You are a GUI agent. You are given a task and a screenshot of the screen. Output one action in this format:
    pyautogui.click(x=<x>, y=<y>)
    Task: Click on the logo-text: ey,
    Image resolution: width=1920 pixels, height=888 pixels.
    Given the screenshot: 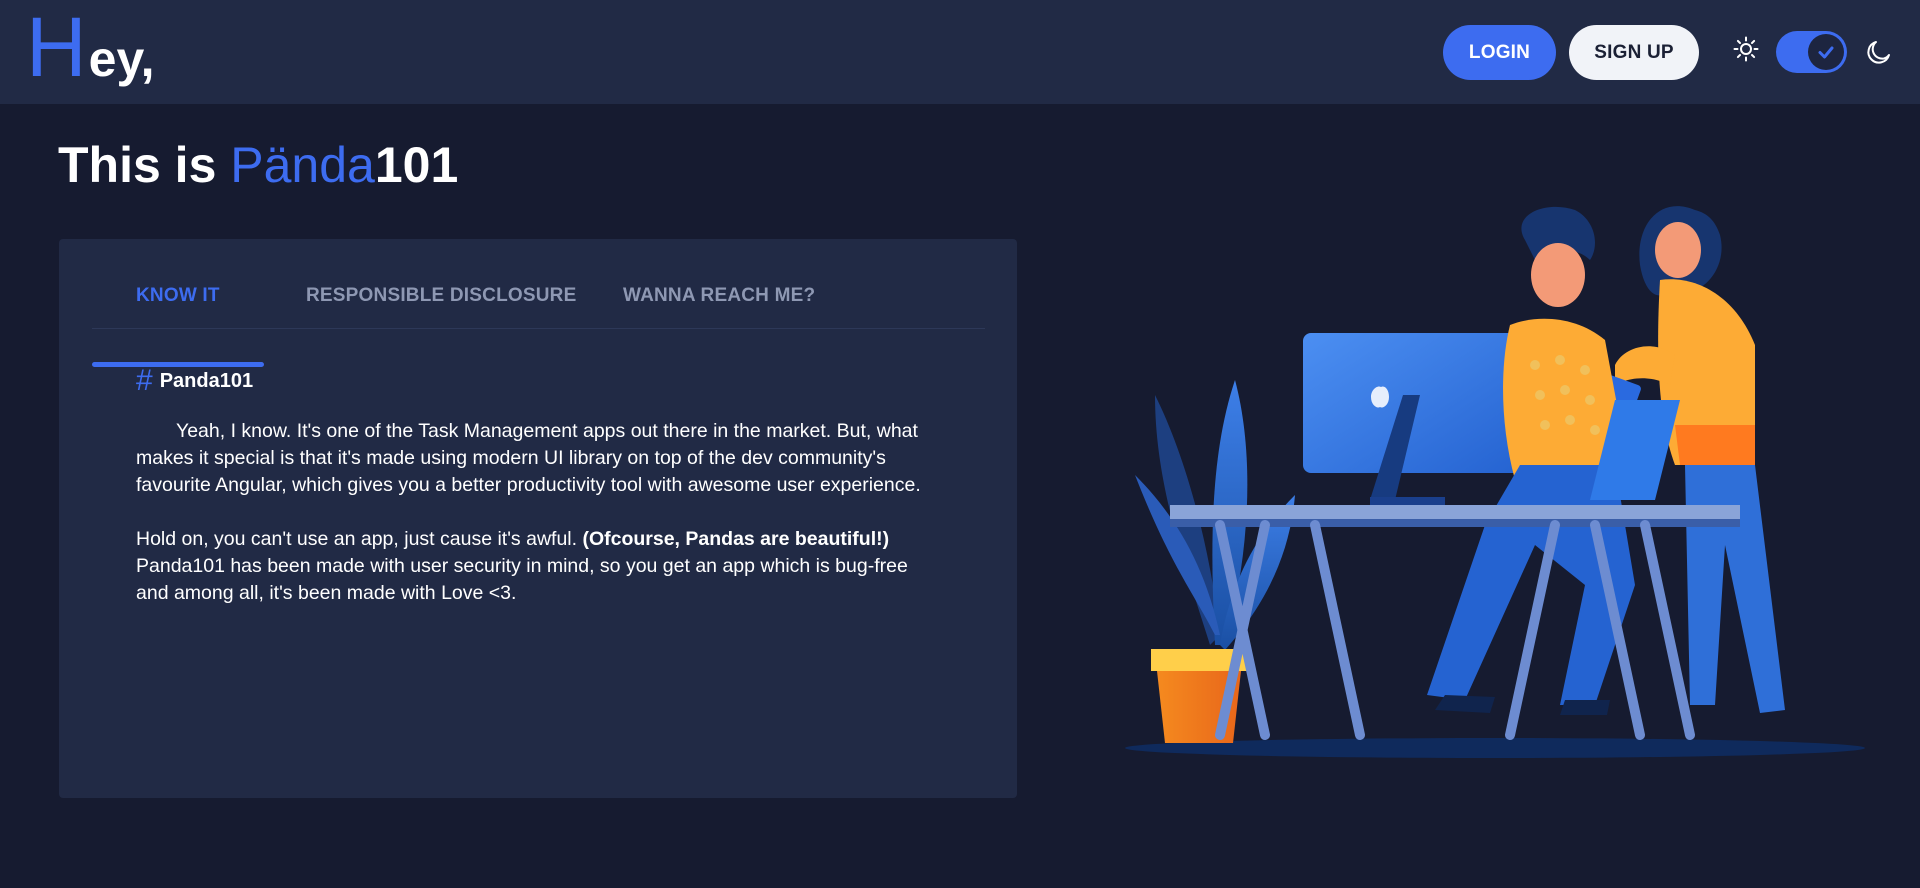 What is the action you would take?
    pyautogui.click(x=121, y=59)
    